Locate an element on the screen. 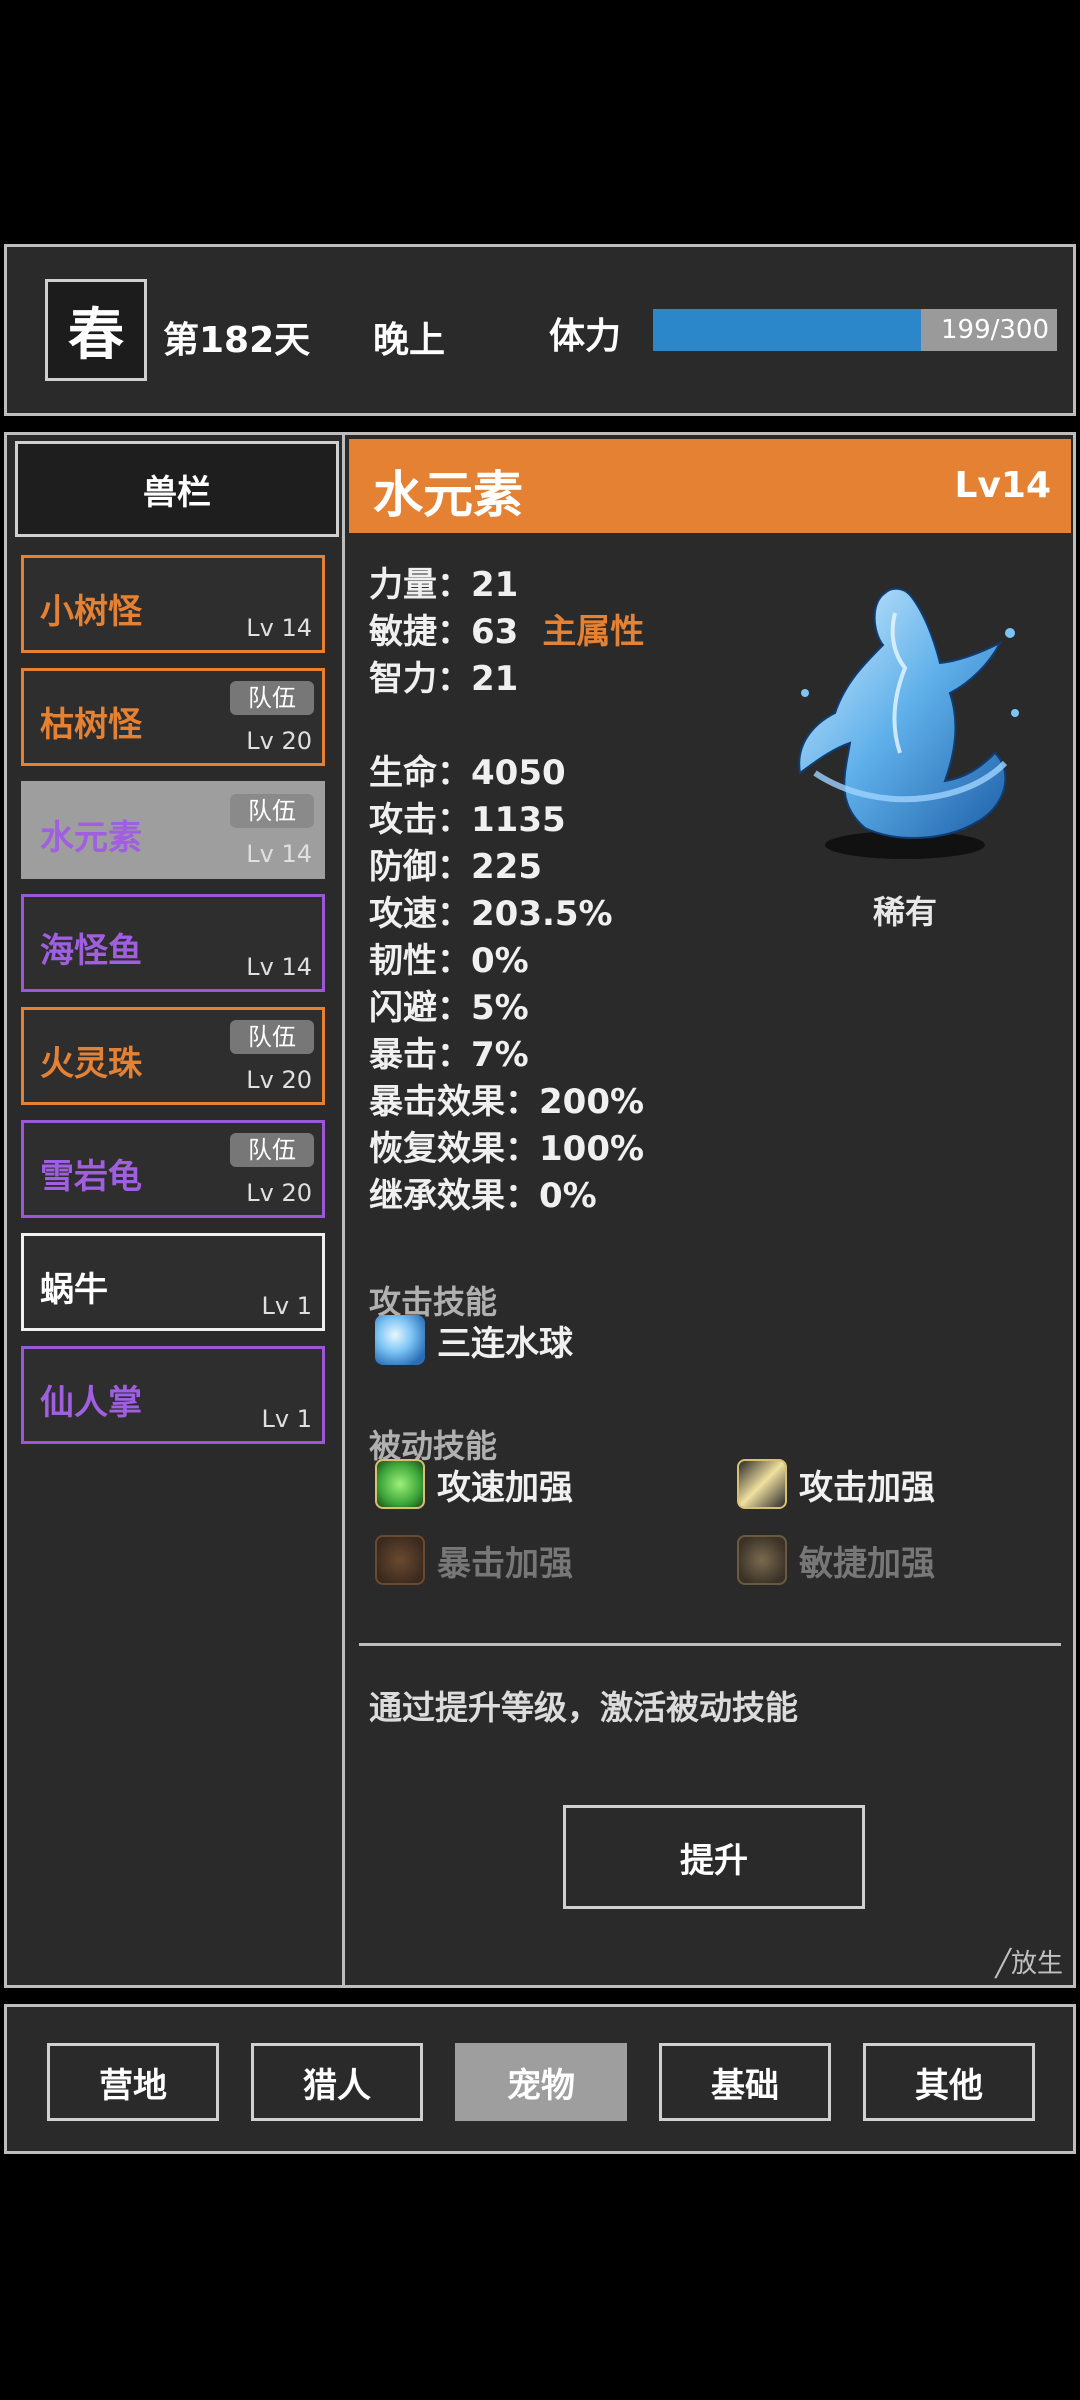  pet-portrait is located at coordinates (908, 723).